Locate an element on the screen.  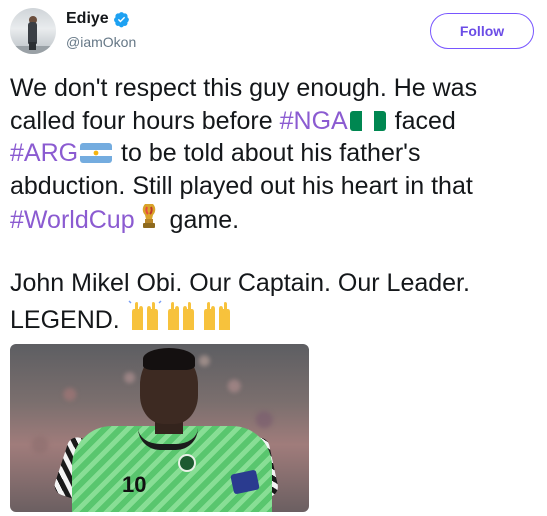
hashtag-worldcup: #WorldCup is located at coordinates (72, 220).